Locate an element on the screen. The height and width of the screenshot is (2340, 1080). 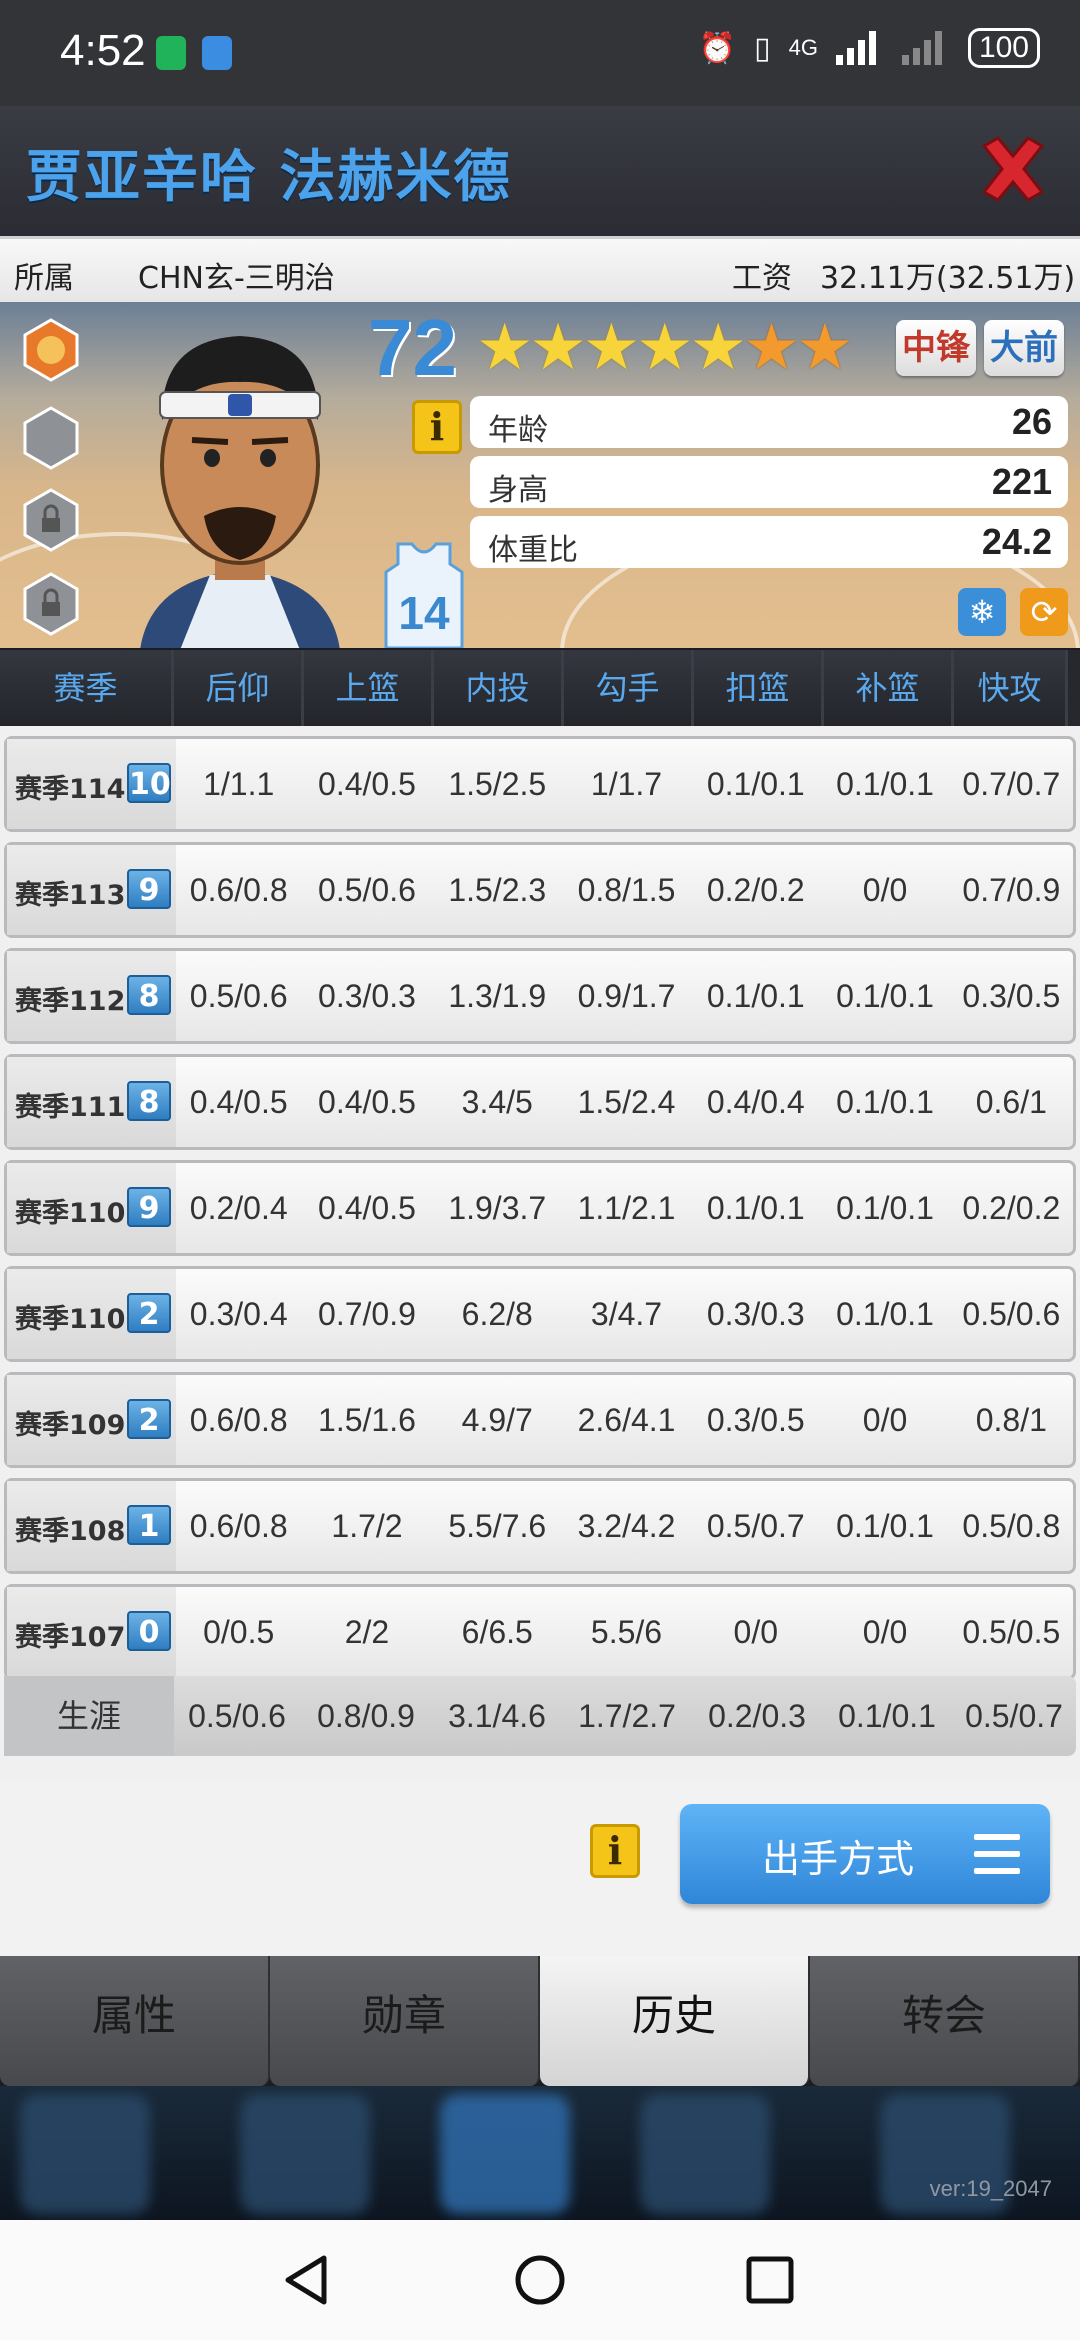
season-cell: 赛季110 2 is located at coordinates (92, 1314).